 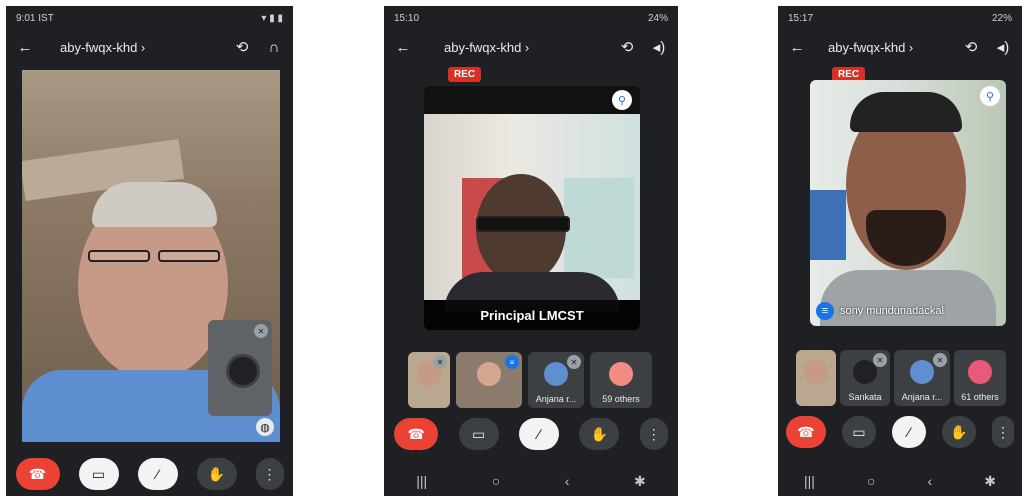 I want to click on status-bar: 15:17 22%, so click(x=900, y=18).